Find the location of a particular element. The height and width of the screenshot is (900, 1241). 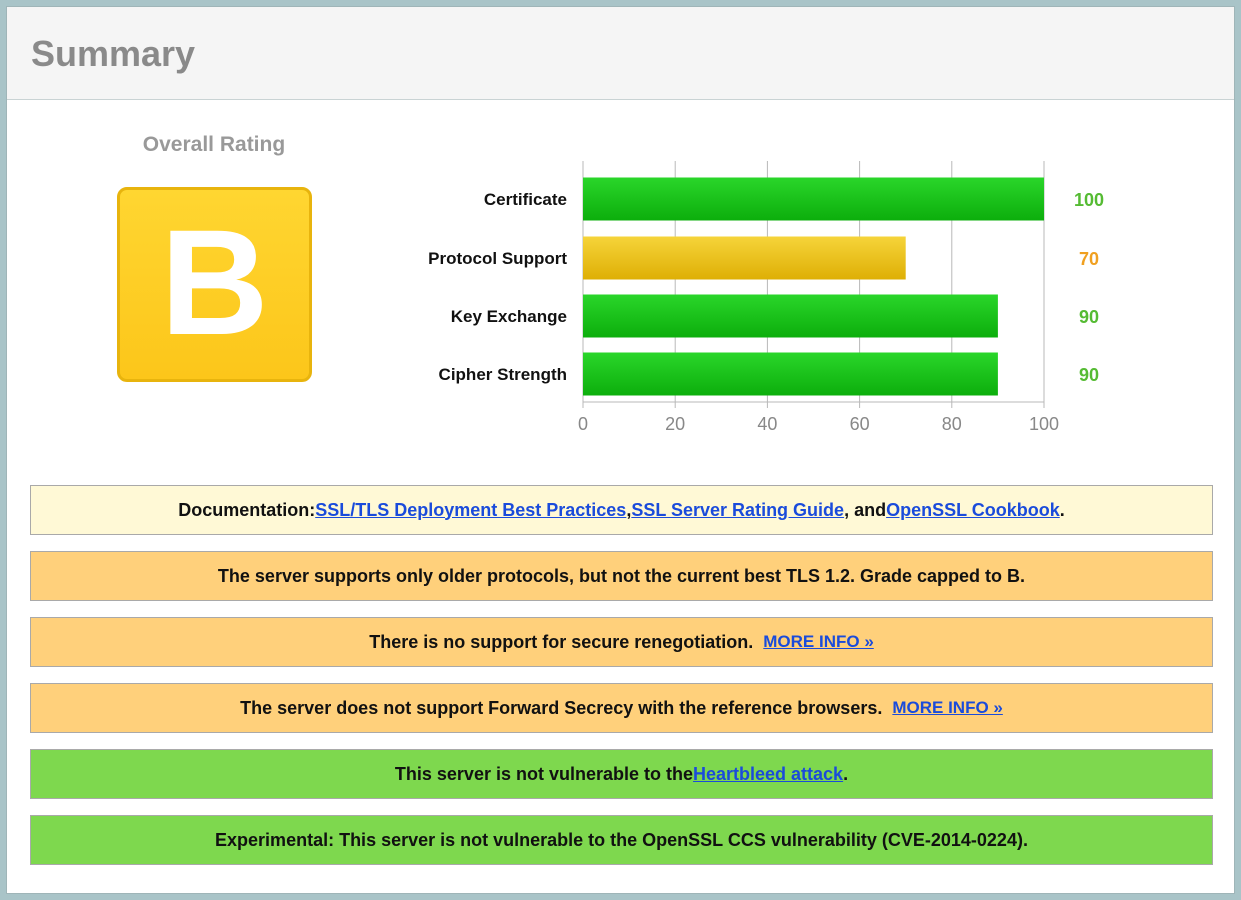

category-label: Key Exchange is located at coordinates (509, 316).